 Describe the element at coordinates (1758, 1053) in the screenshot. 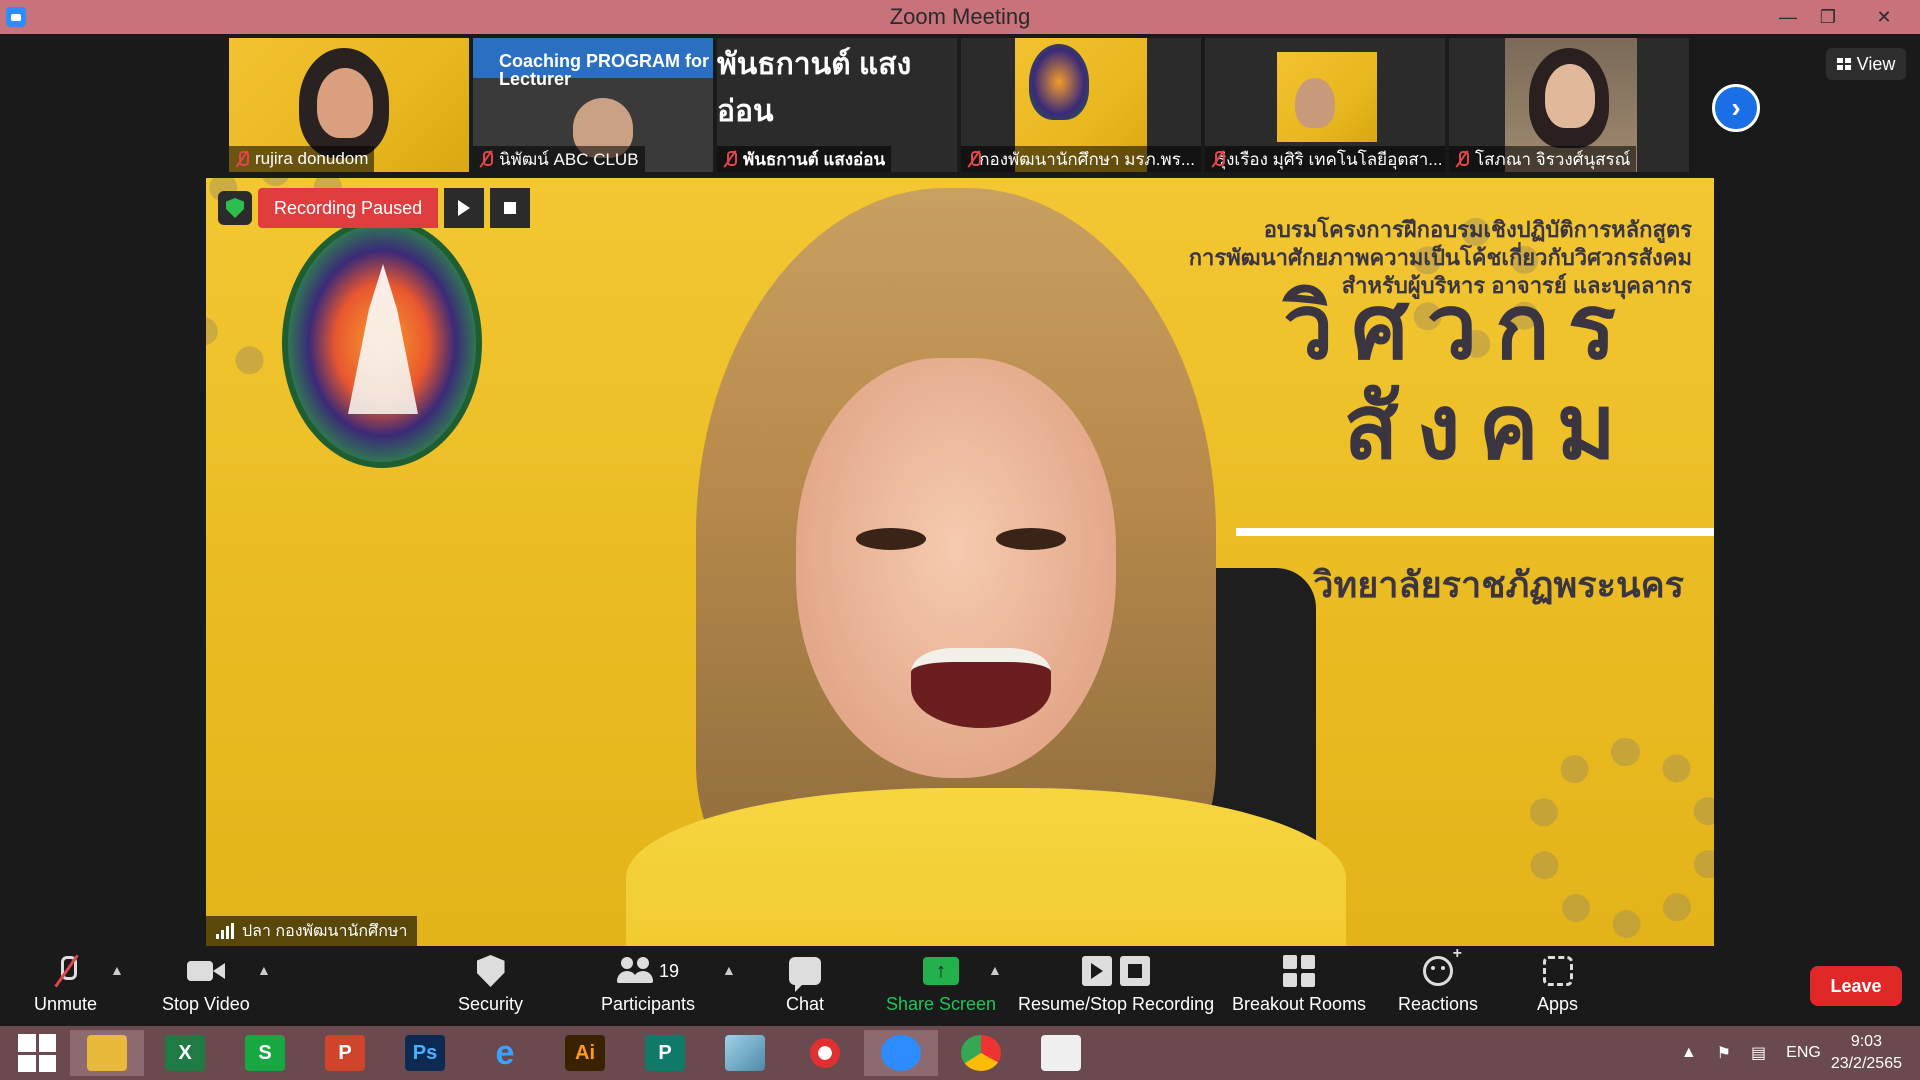

I see `network-icon: ▤` at that location.